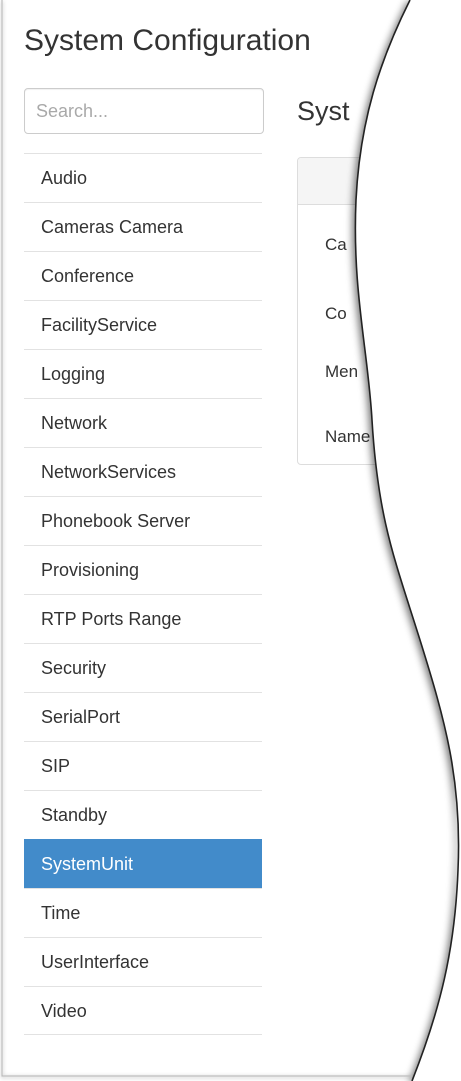  I want to click on setting-row-label: Ca, so click(336, 245).